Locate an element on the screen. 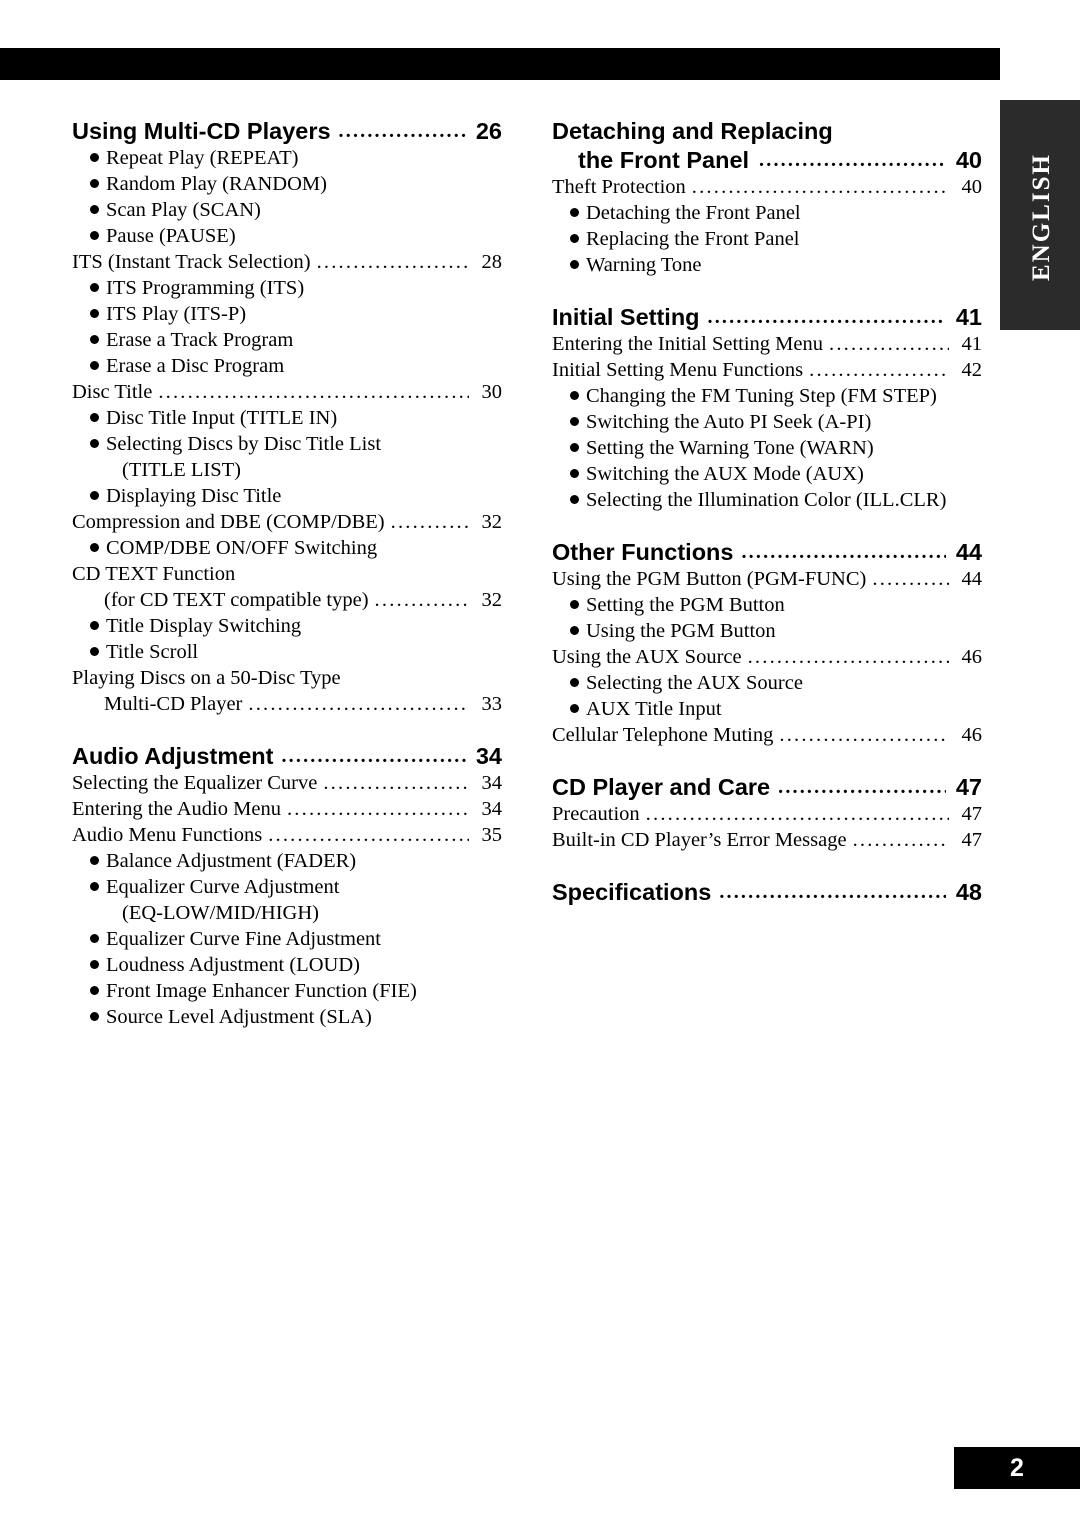  page-number: 2 is located at coordinates (1017, 1468).